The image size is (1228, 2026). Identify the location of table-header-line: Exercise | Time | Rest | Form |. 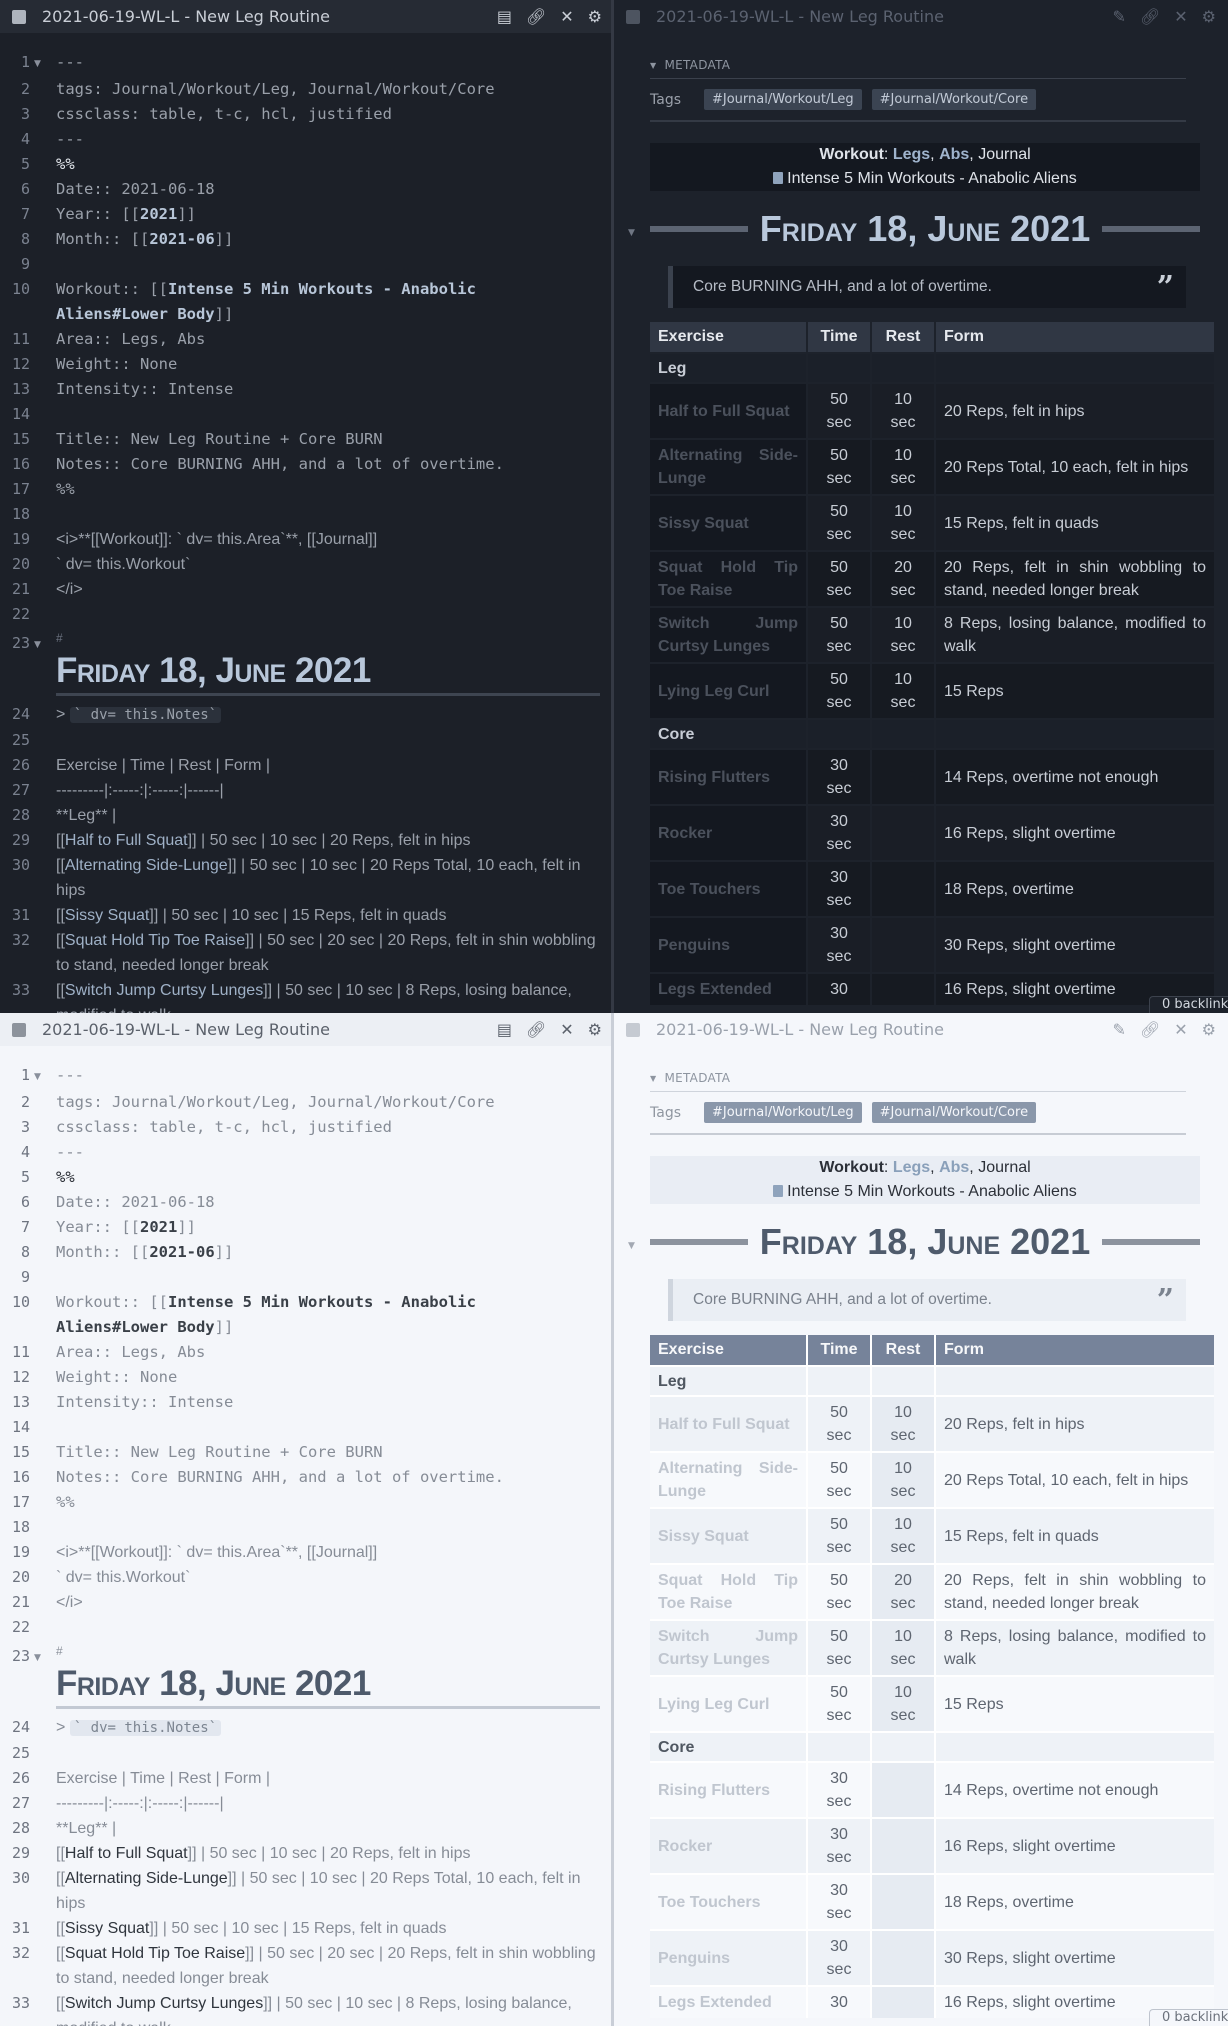
(163, 1778).